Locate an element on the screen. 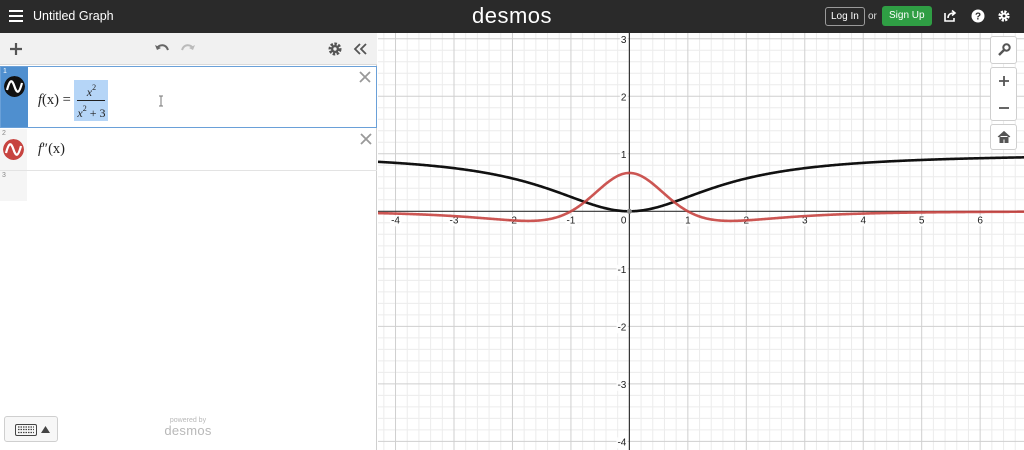  powered-by-logo: desmos is located at coordinates (188, 430).